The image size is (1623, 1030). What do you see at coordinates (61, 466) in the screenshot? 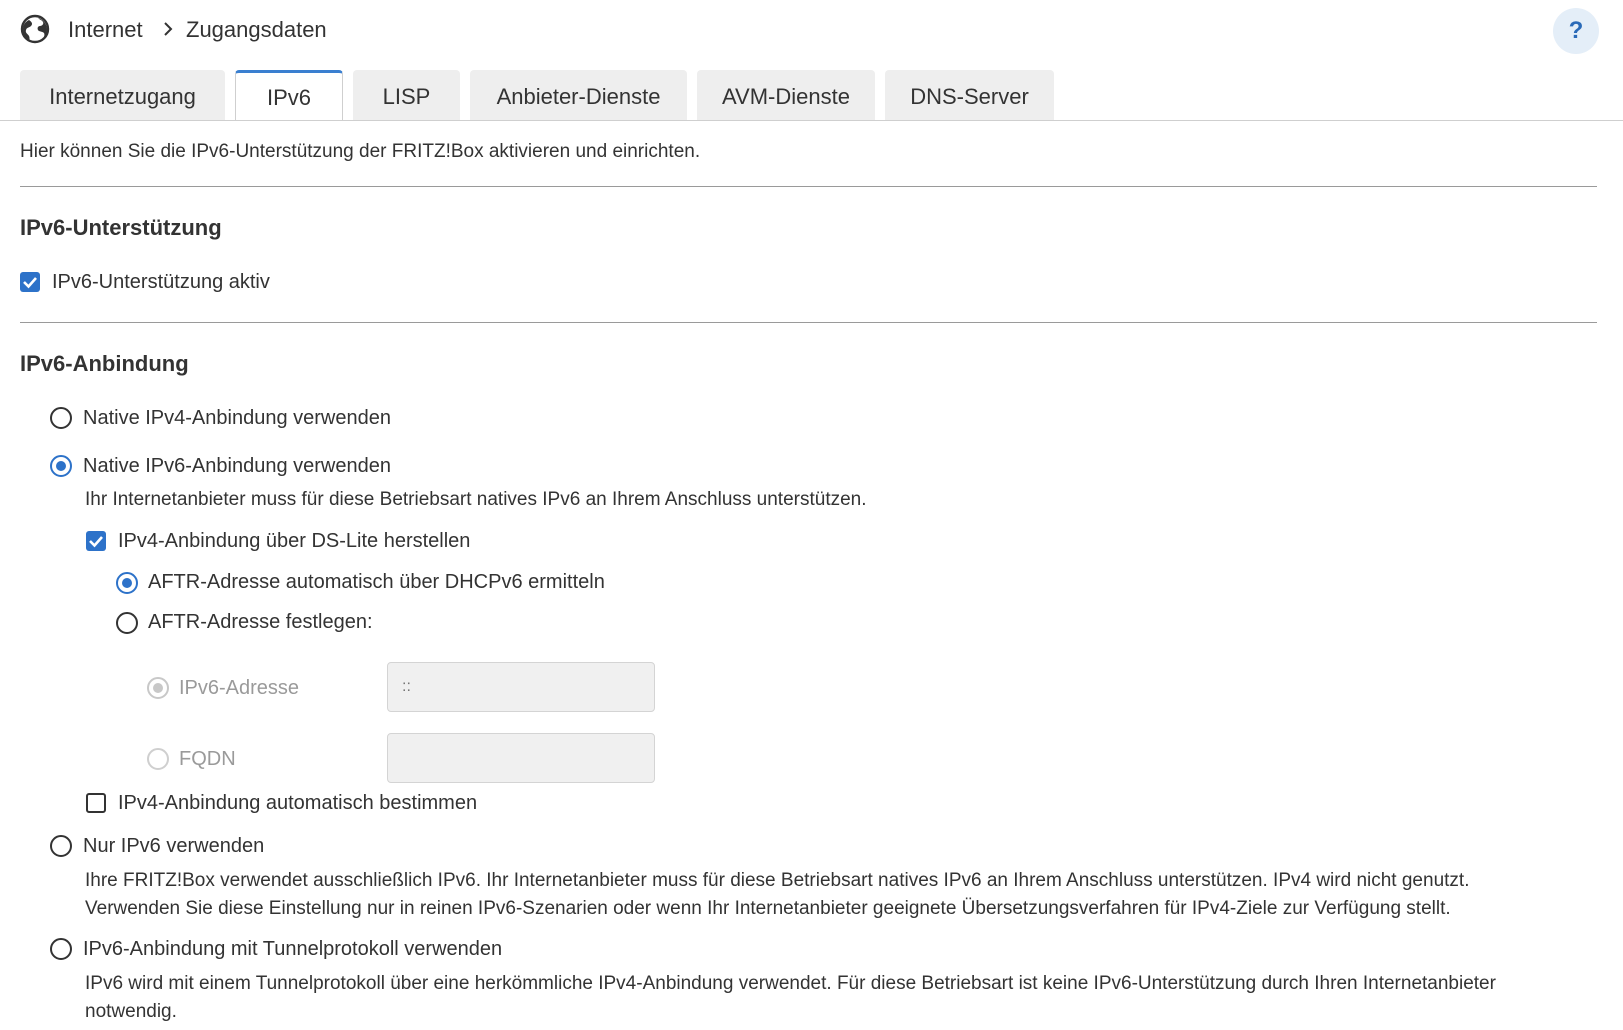
I see `radio-native-ipv6` at bounding box center [61, 466].